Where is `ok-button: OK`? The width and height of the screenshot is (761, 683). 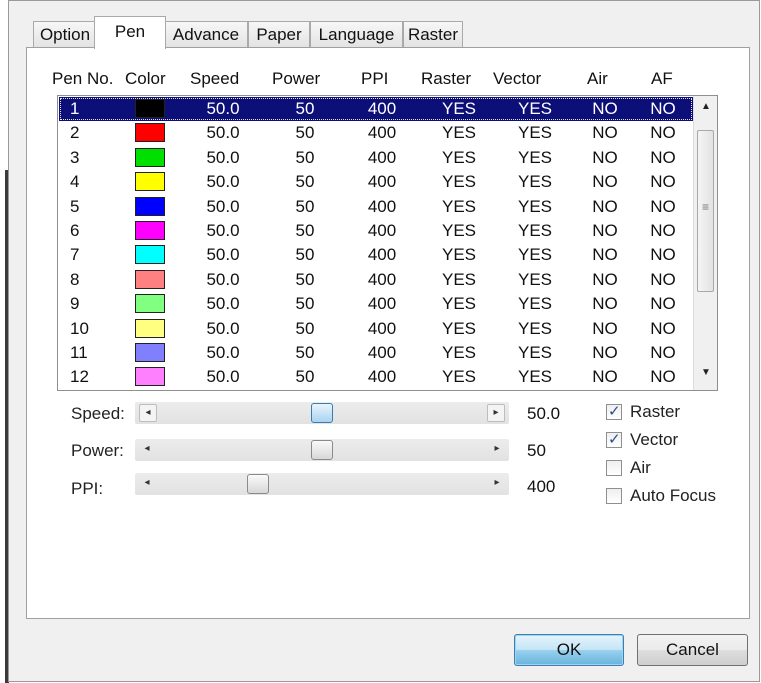 ok-button: OK is located at coordinates (569, 650).